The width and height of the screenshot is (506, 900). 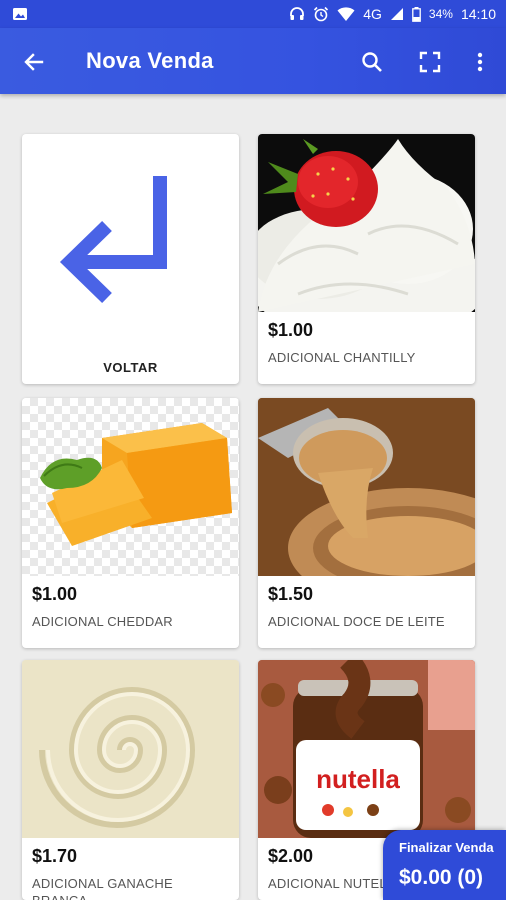 What do you see at coordinates (346, 14) in the screenshot?
I see `wifi-icon` at bounding box center [346, 14].